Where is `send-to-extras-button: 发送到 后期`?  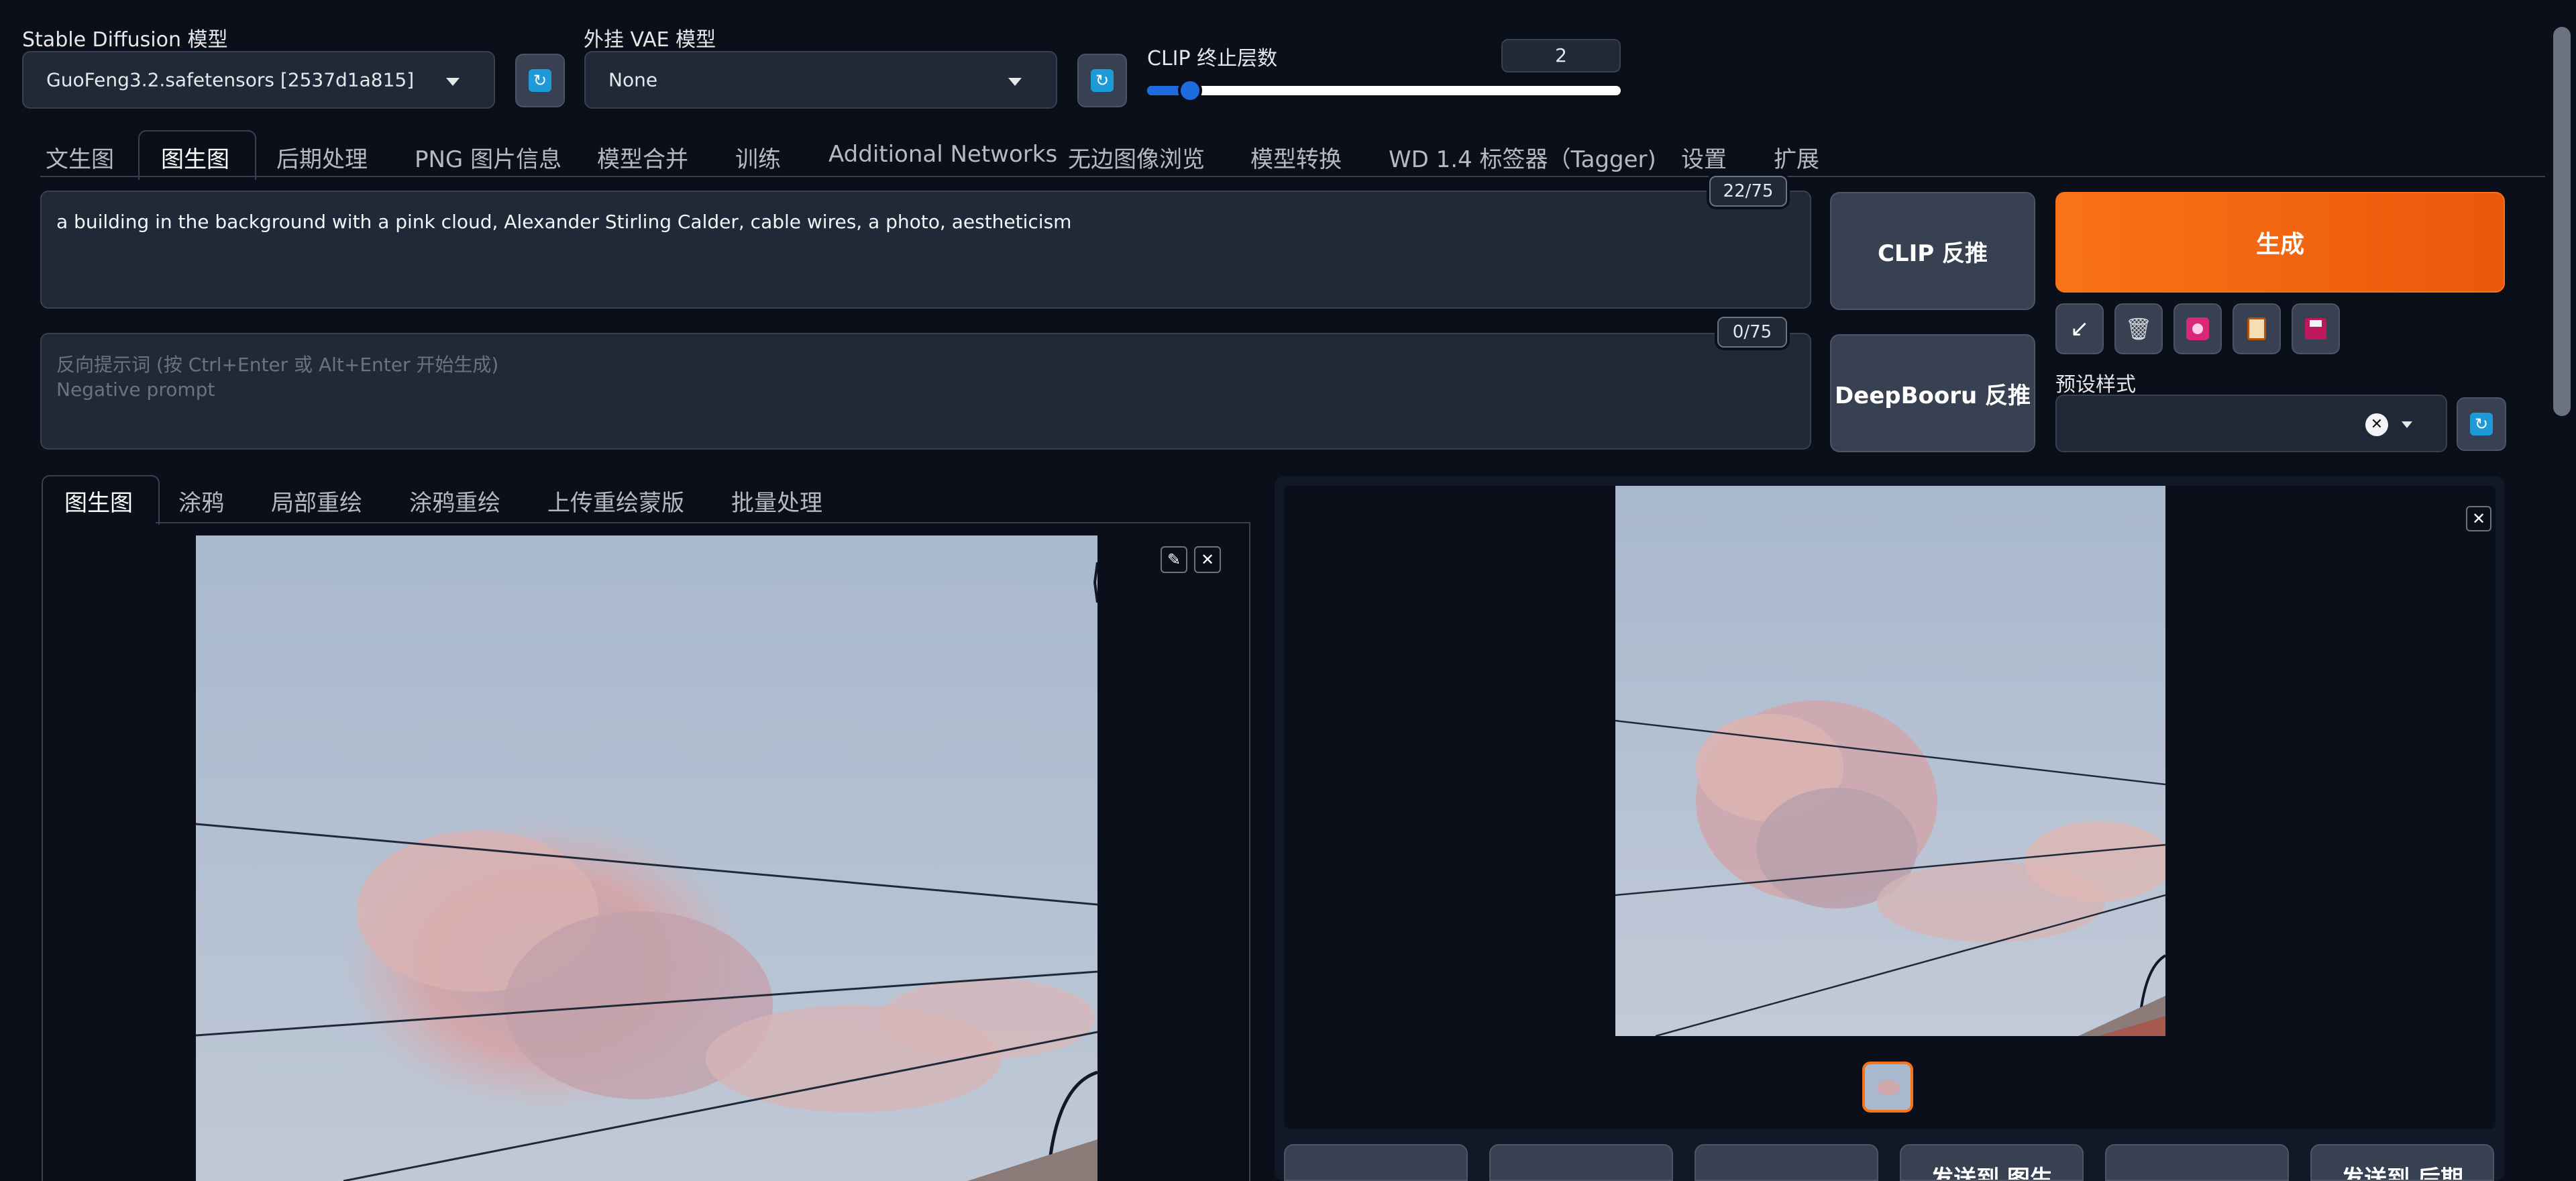
send-to-extras-button: 发送到 后期 is located at coordinates (2402, 1163).